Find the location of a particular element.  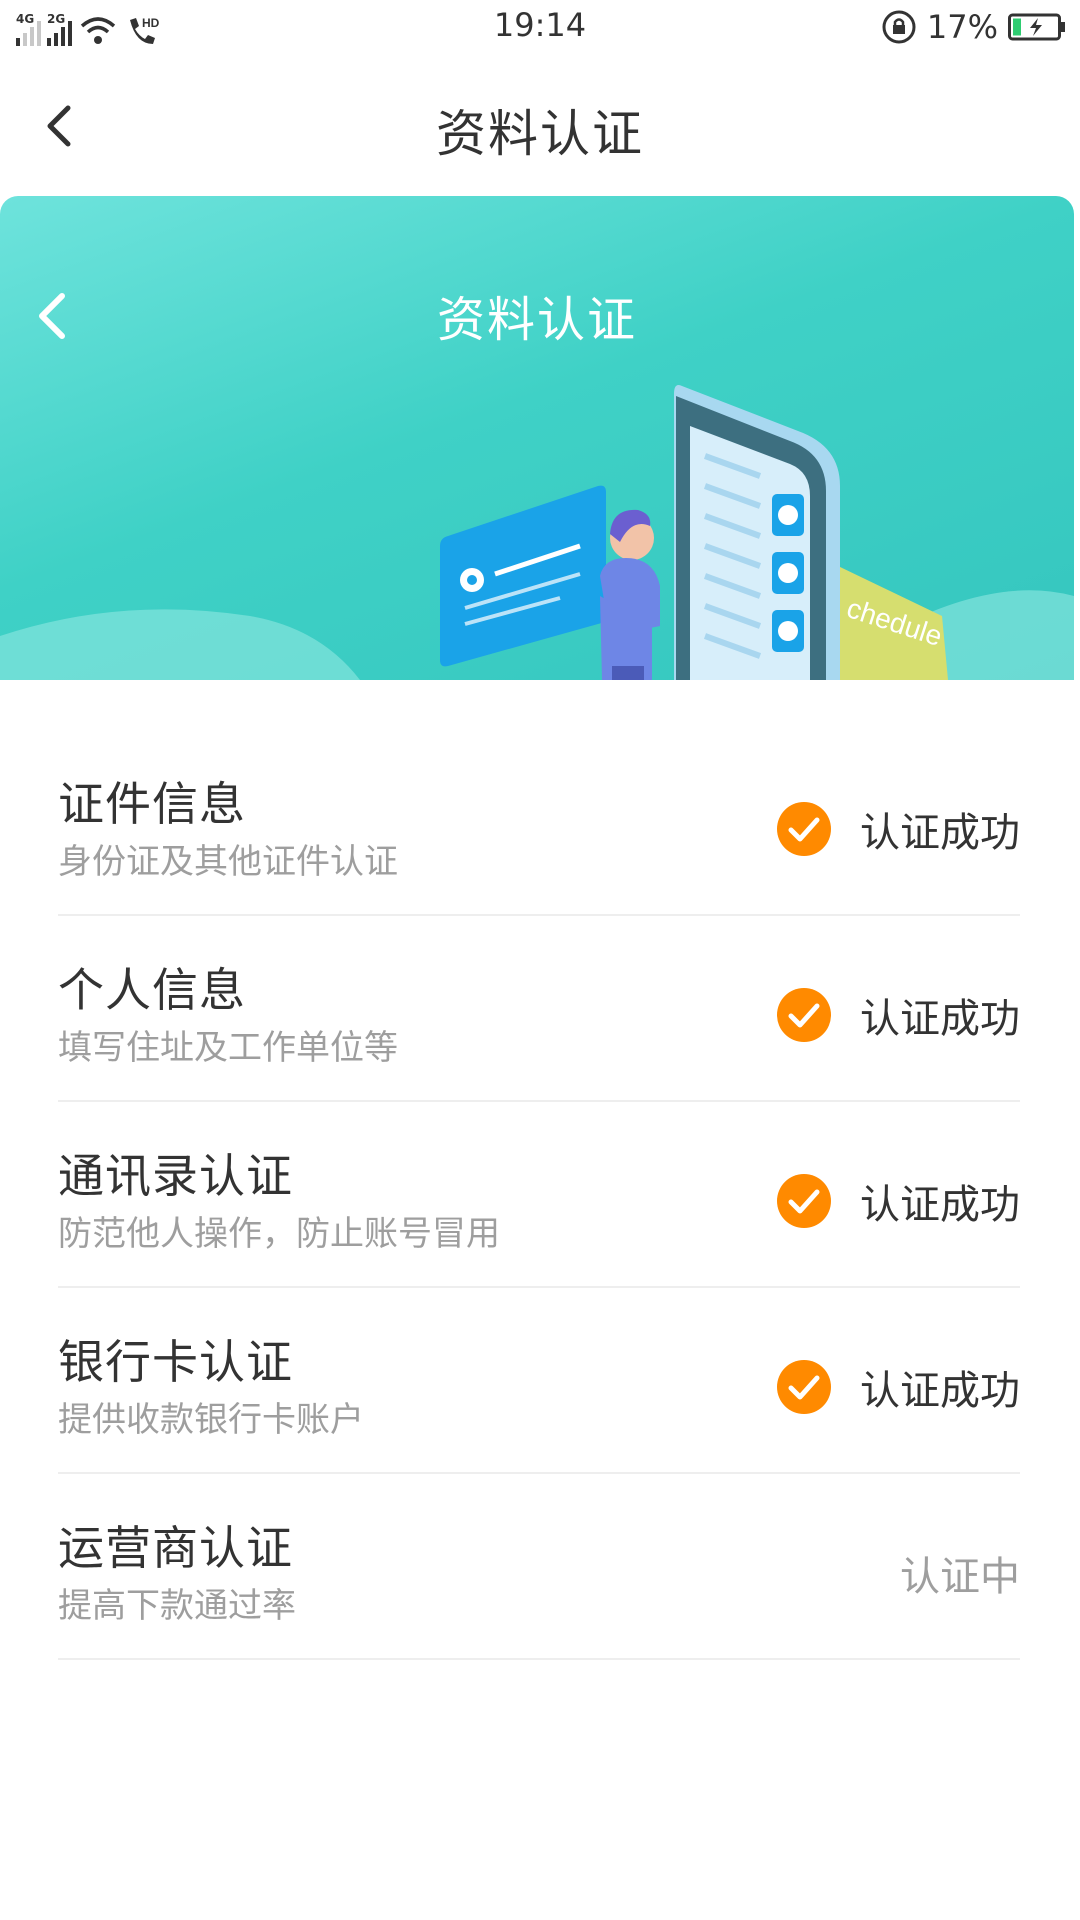

list-item-contacts: 通讯录认证 防范他人操作，防止账号冒用 认证成功 is located at coordinates (539, 1195).